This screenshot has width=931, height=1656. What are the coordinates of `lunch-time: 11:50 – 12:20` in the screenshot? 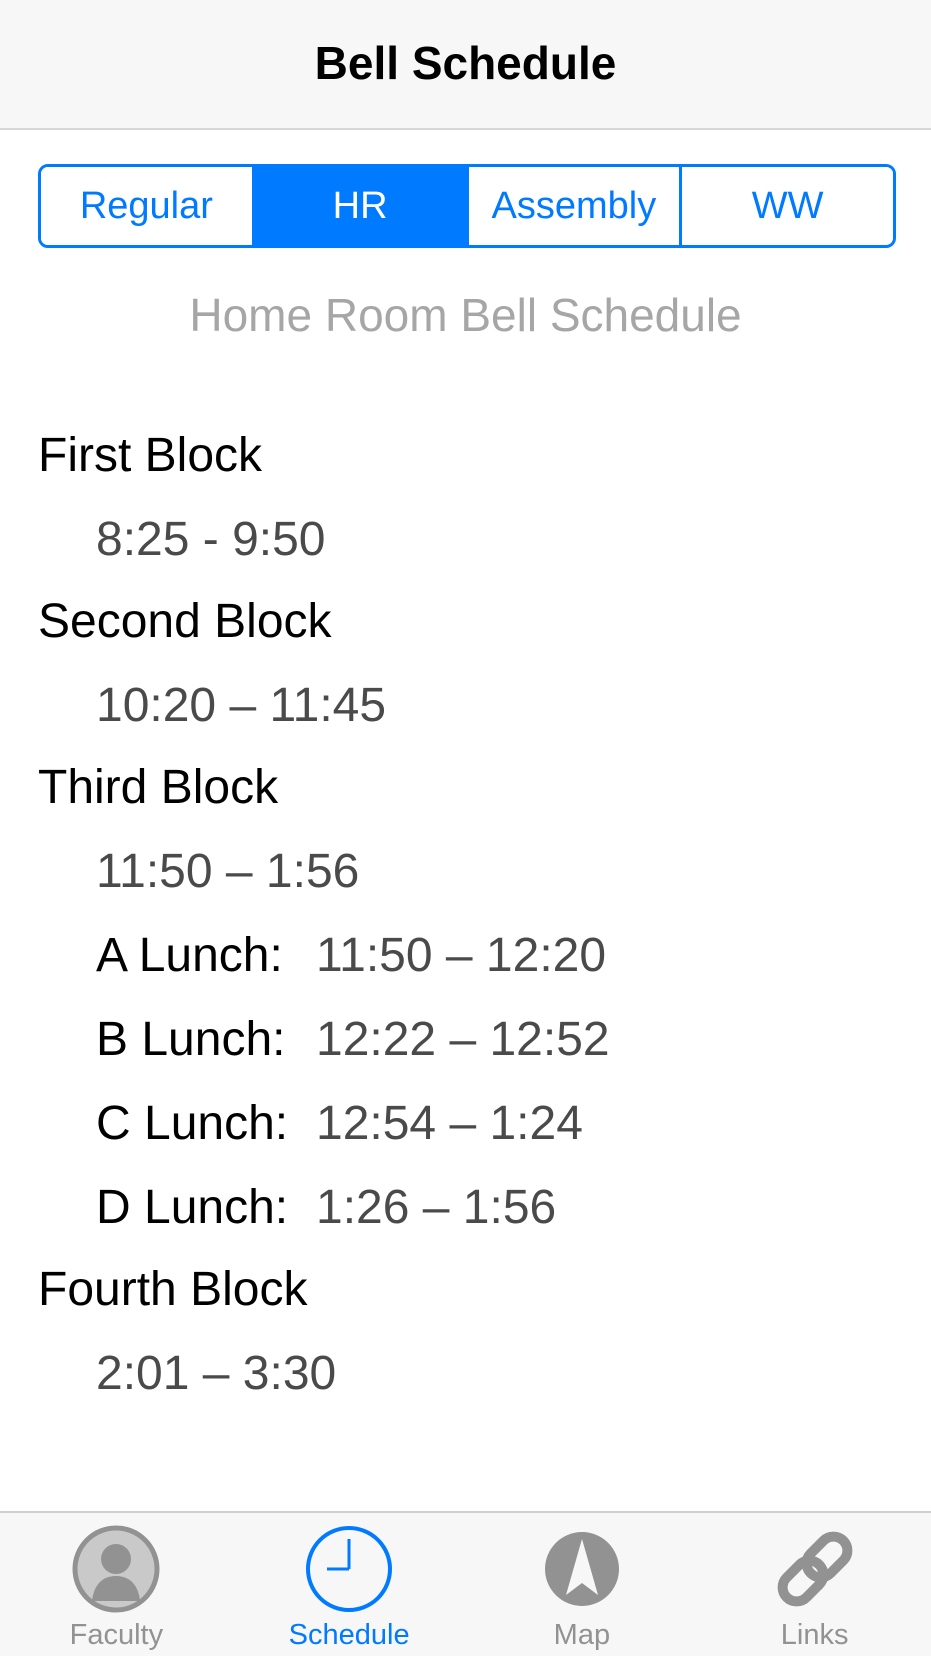 It's located at (461, 955).